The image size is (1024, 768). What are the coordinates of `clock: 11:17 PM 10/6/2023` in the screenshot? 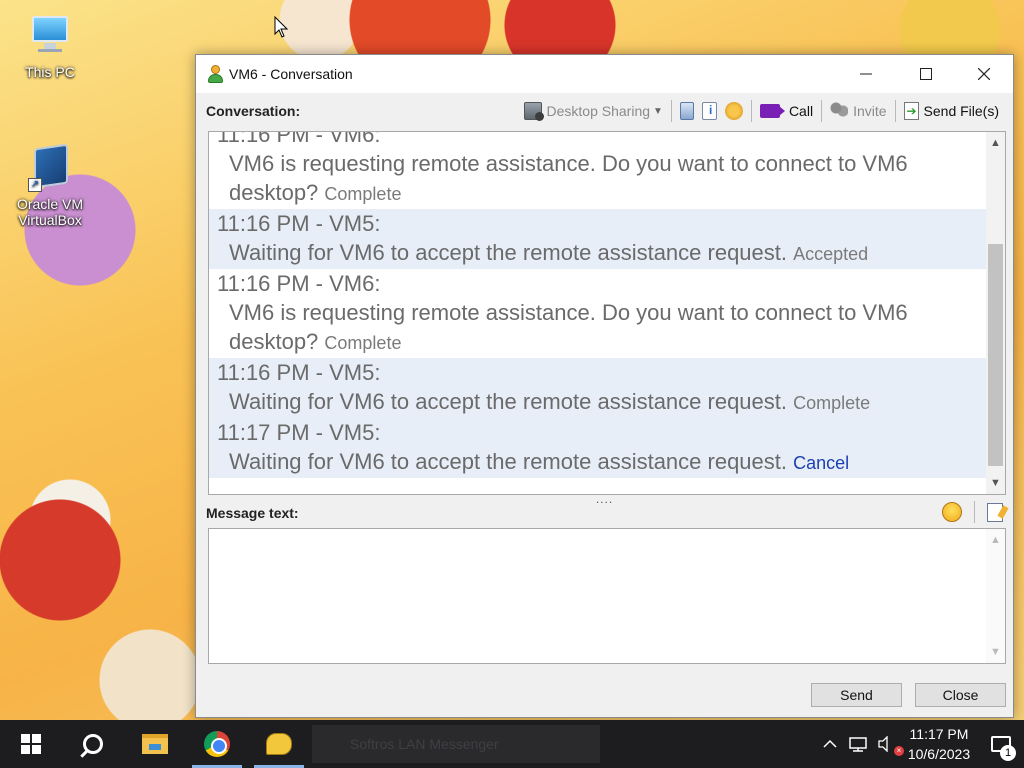 It's located at (939, 744).